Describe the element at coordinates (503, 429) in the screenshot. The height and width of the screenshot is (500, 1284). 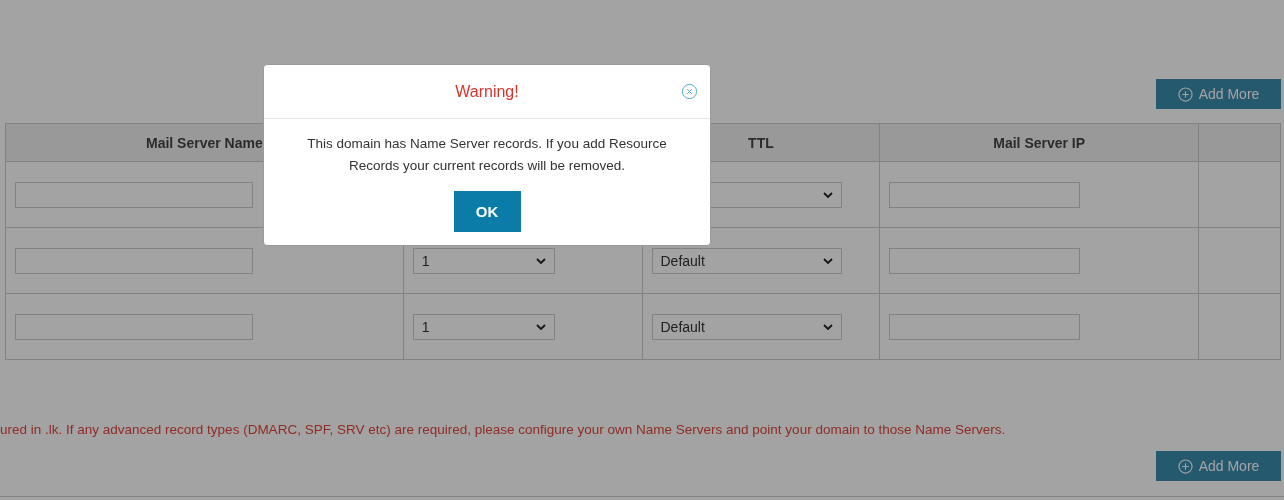
I see `notice-text: ured in .lk. If any advanced record types (DMARC, SPF, SRV etc) are required, please configure your own Name Servers and point your domain to those Name Servers.` at that location.